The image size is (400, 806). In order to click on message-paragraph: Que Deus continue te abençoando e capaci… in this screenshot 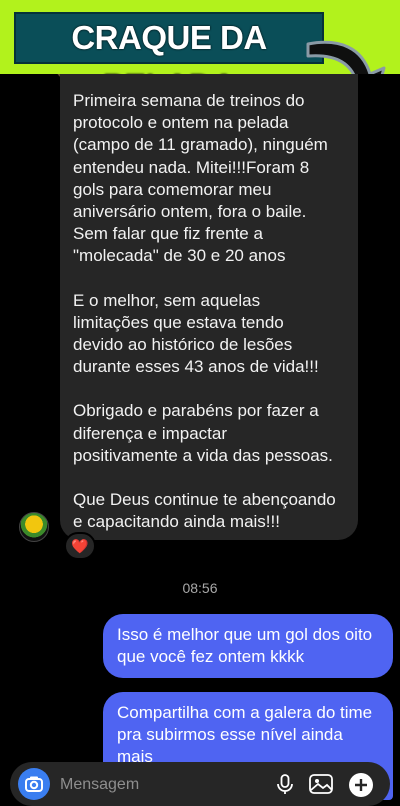, I will do `click(204, 511)`.